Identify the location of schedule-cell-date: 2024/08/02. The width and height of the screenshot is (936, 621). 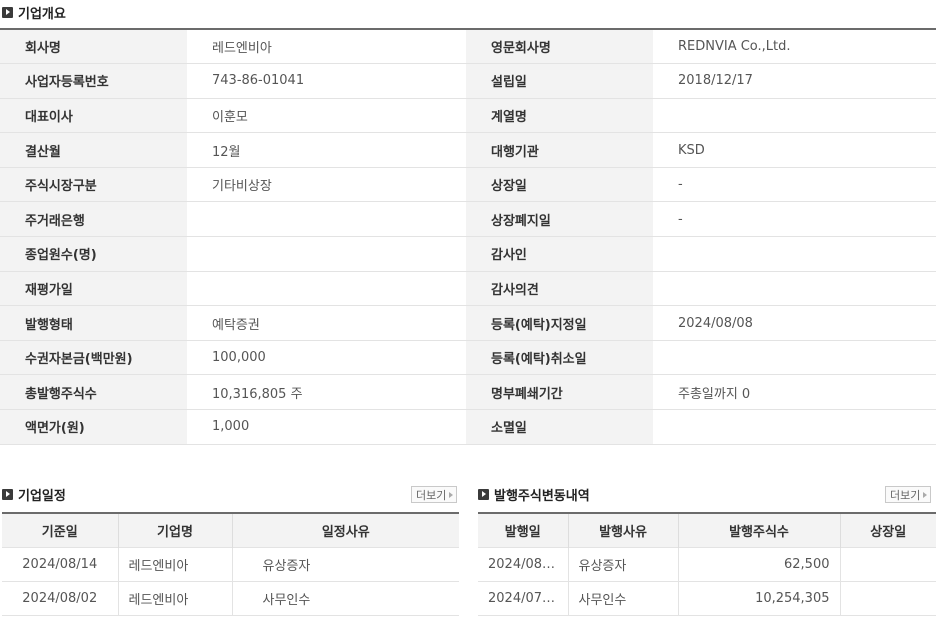
(60, 598).